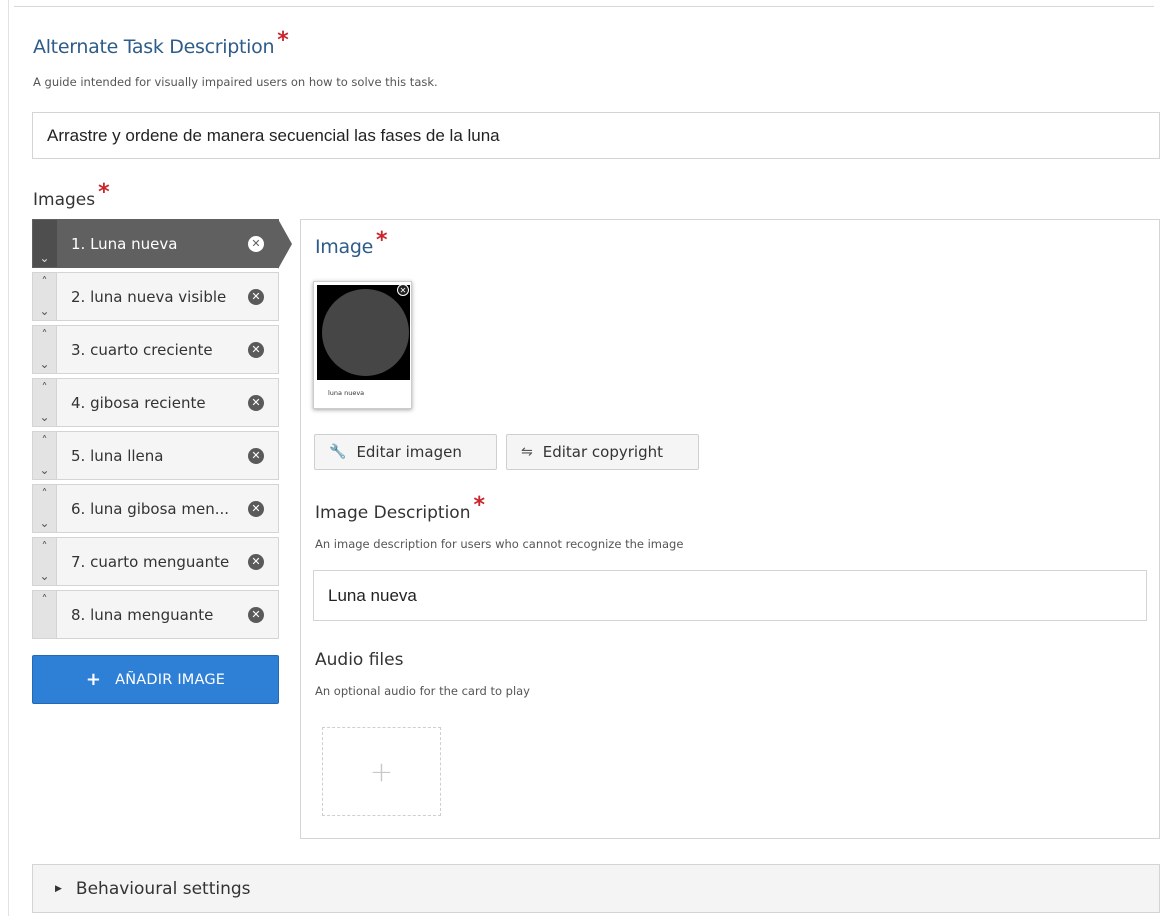  I want to click on image-list-item-7: ˄ ⌄ 7. cuarto menguante ✕, so click(155, 561).